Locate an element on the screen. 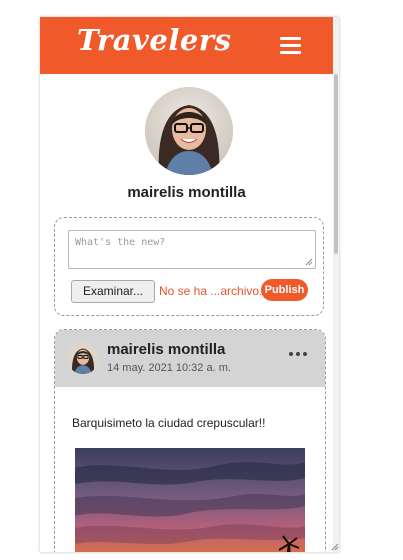  post-author-name: mairelis montilla is located at coordinates (166, 349).